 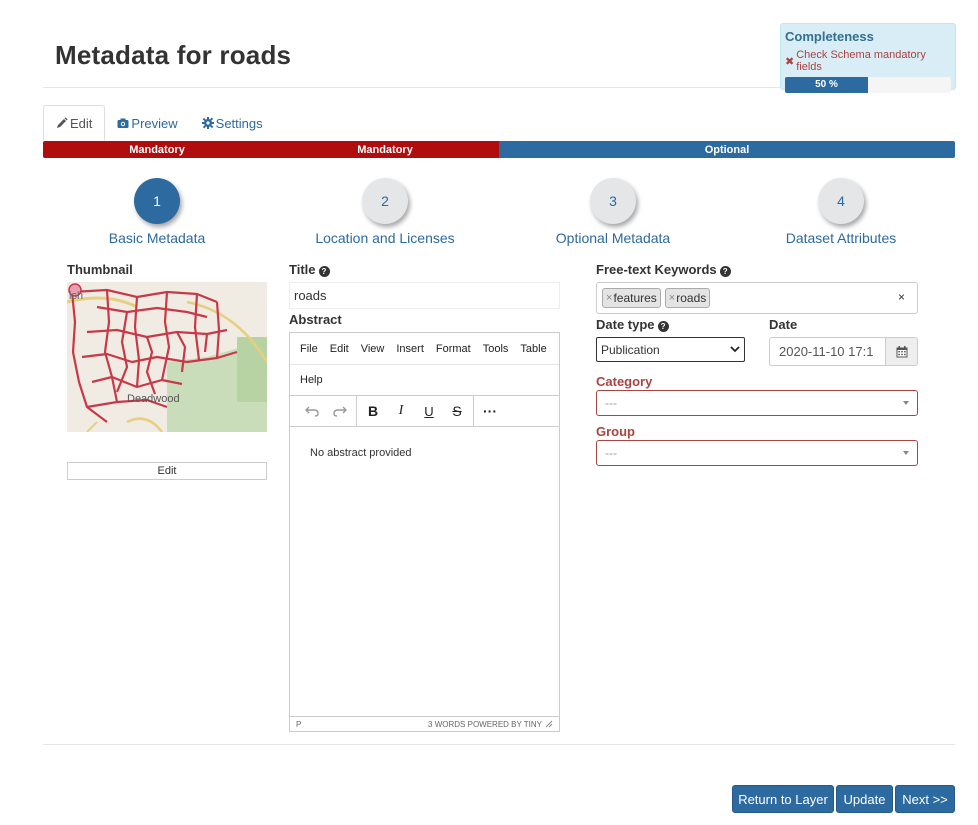 I want to click on step-number-circle: 3, so click(x=613, y=201).